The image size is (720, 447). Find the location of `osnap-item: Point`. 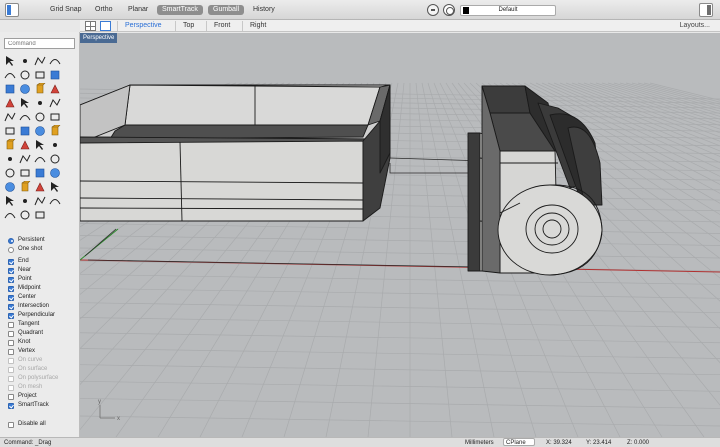

osnap-item: Point is located at coordinates (44, 279).